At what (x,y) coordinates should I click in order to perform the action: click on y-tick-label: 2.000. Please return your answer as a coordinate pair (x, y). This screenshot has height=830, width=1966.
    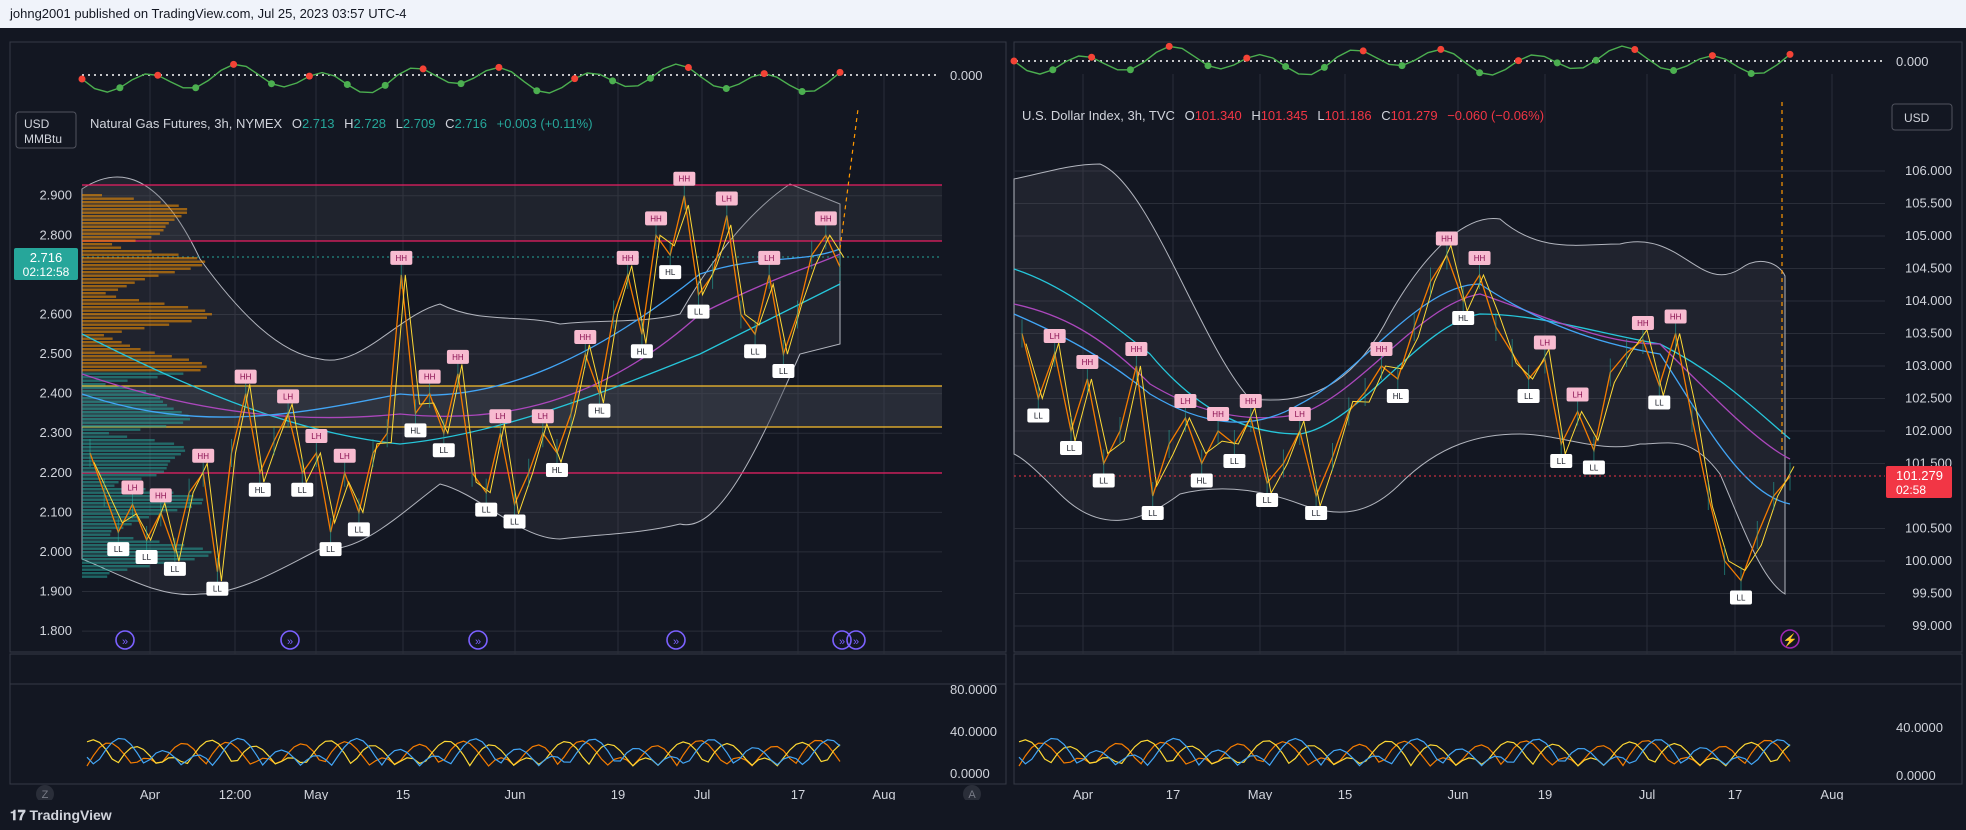
    Looking at the image, I should click on (55, 551).